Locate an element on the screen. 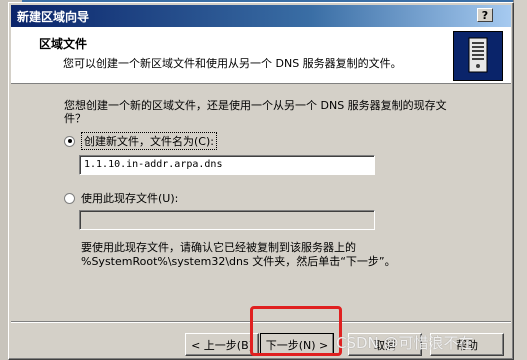  existing-file-input is located at coordinates (227, 220).